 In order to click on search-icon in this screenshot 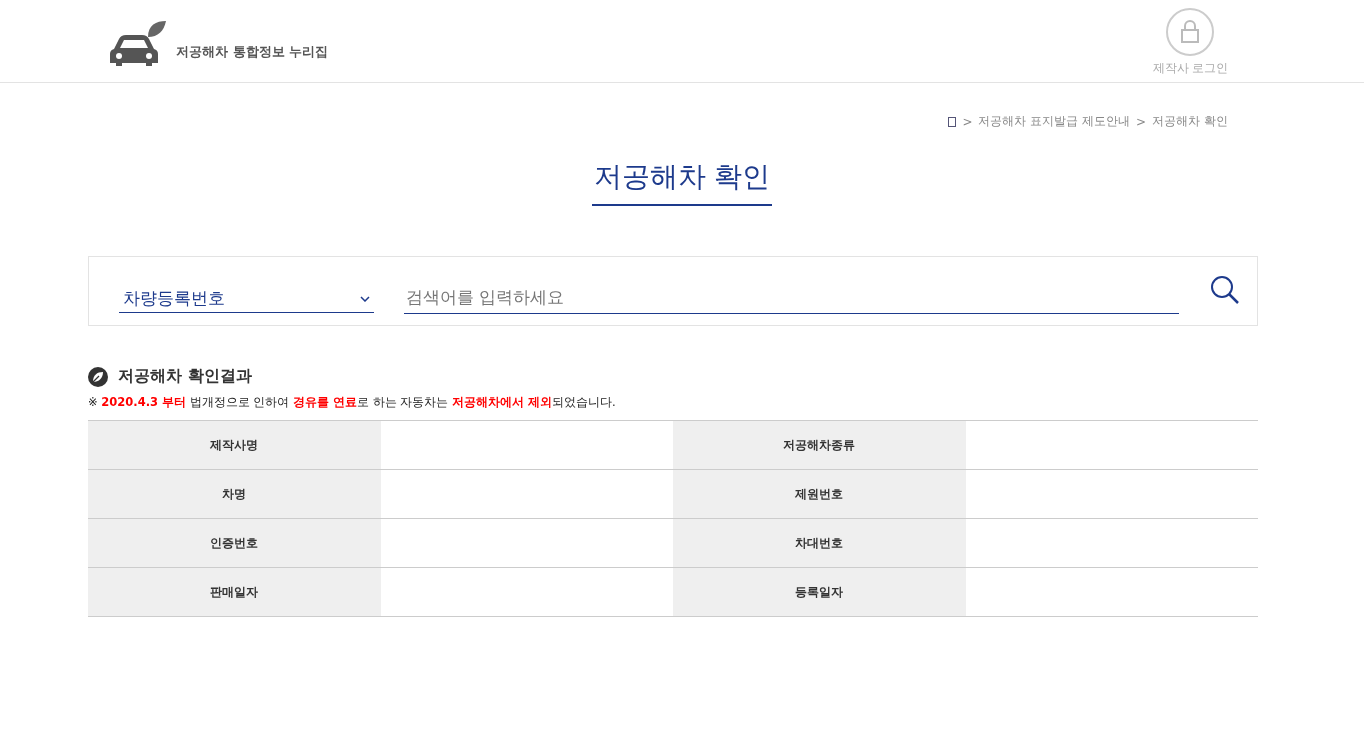, I will do `click(1225, 290)`.